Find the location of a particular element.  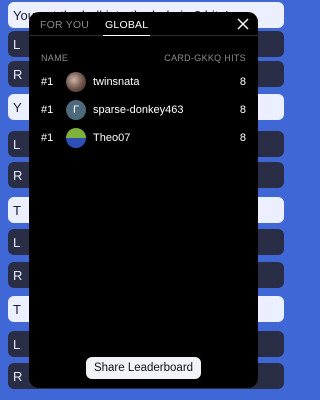

tab-global: GLOBAL is located at coordinates (127, 24).